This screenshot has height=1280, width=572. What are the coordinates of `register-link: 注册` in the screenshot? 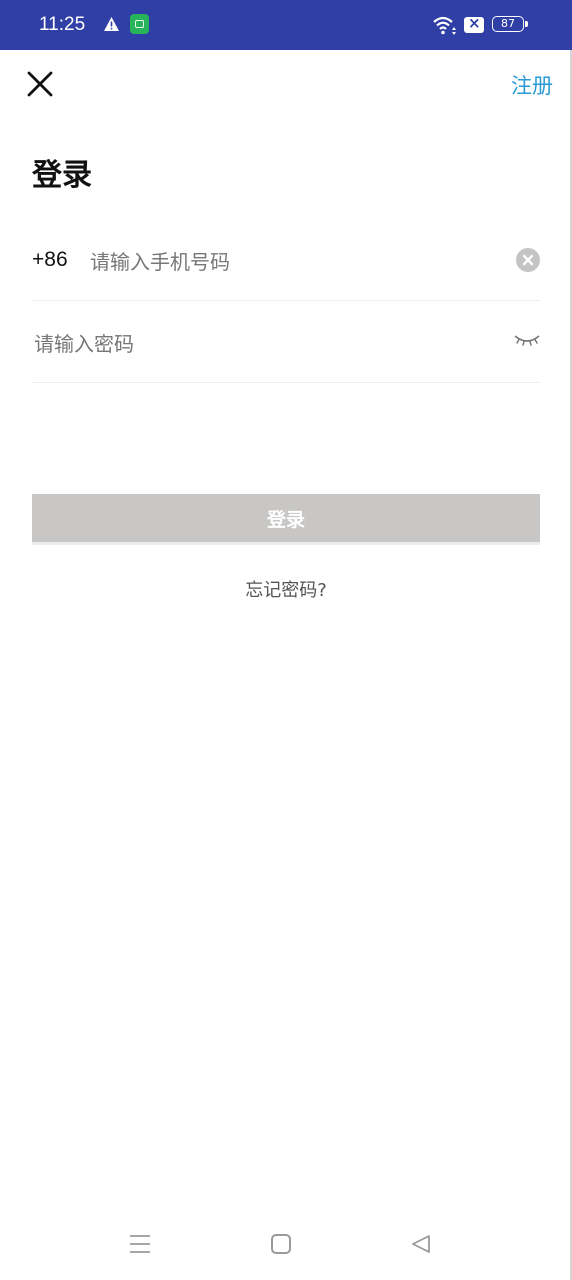 It's located at (532, 85).